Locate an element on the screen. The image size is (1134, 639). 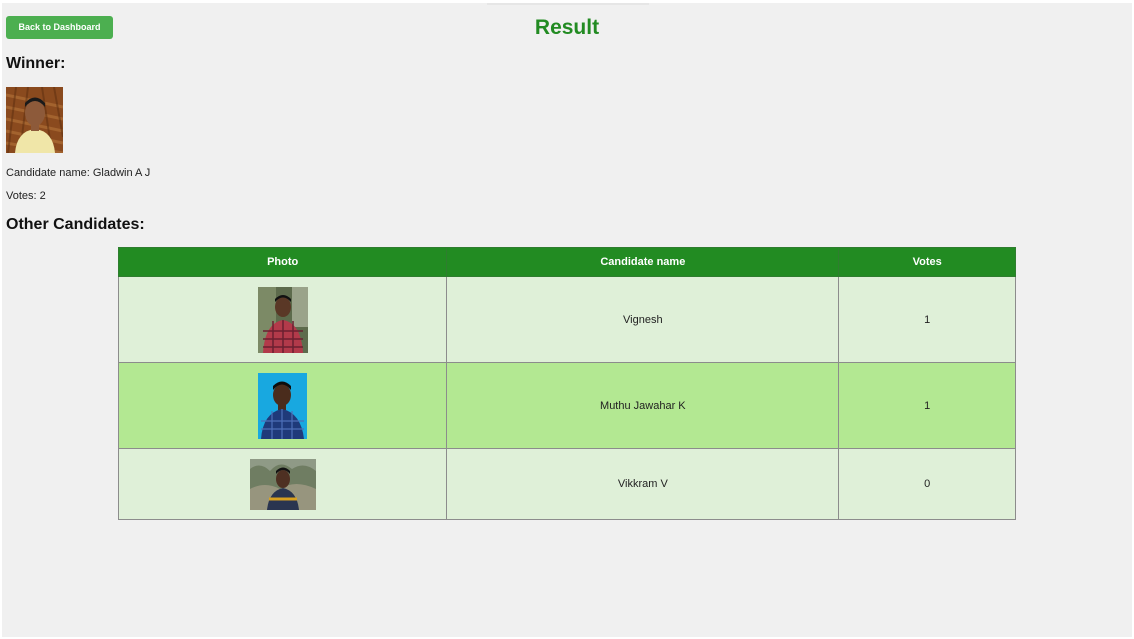
table-header-row: Photo Candidate name Votes is located at coordinates (566, 262).